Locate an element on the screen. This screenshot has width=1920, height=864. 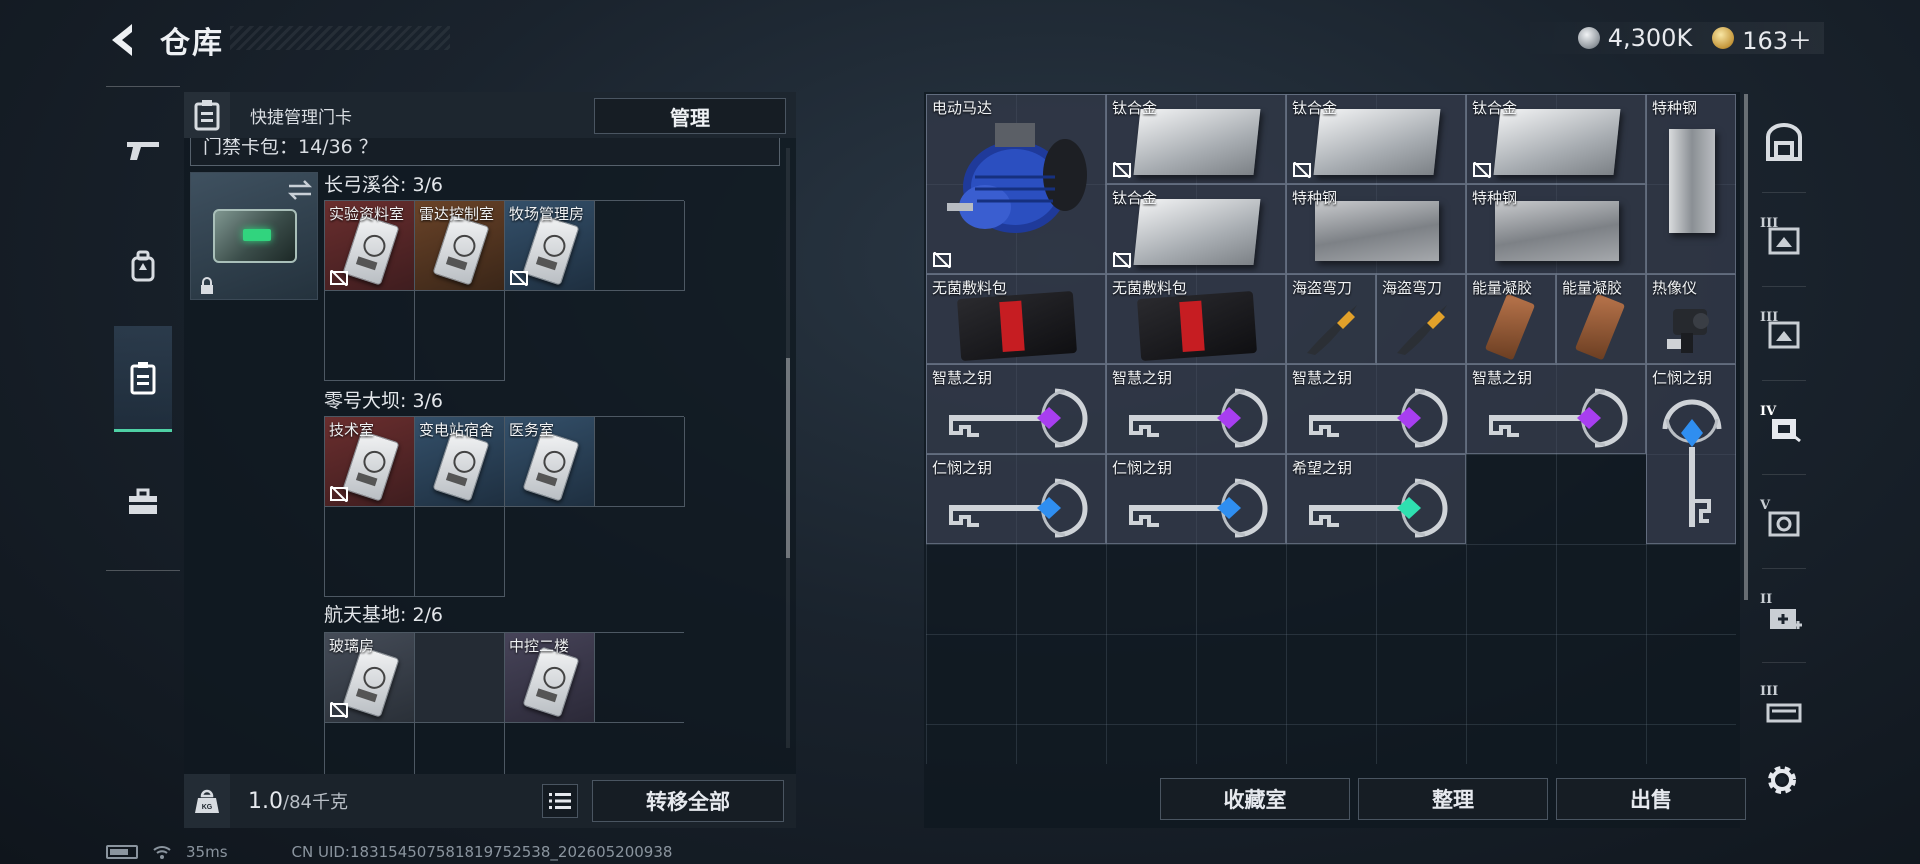
settings-button is located at coordinates (1782, 780).